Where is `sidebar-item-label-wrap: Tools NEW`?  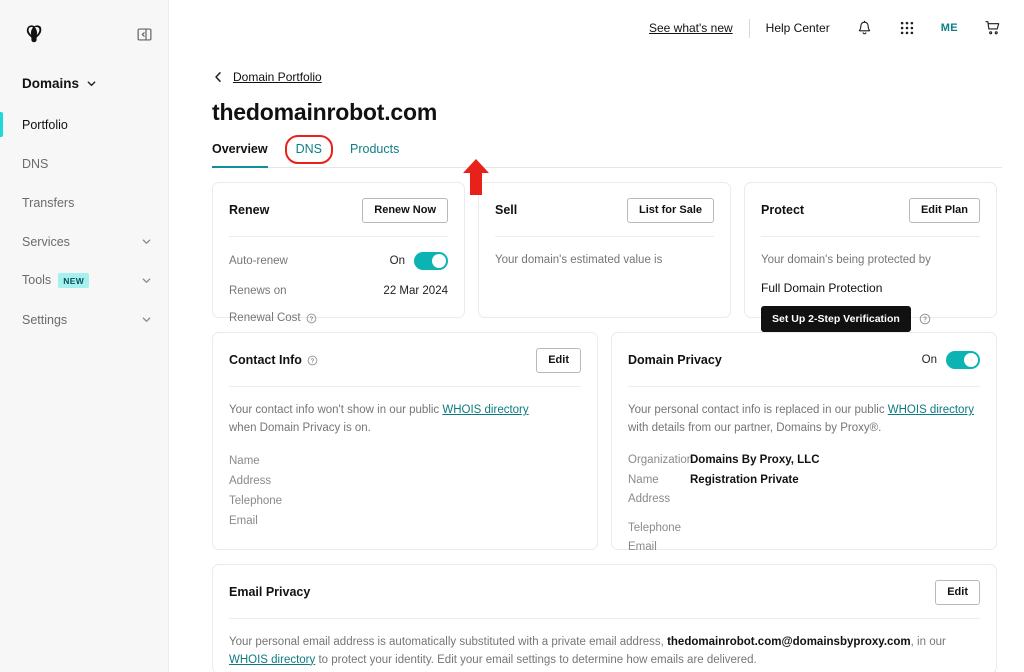
sidebar-item-label-wrap: Tools NEW is located at coordinates (81, 281).